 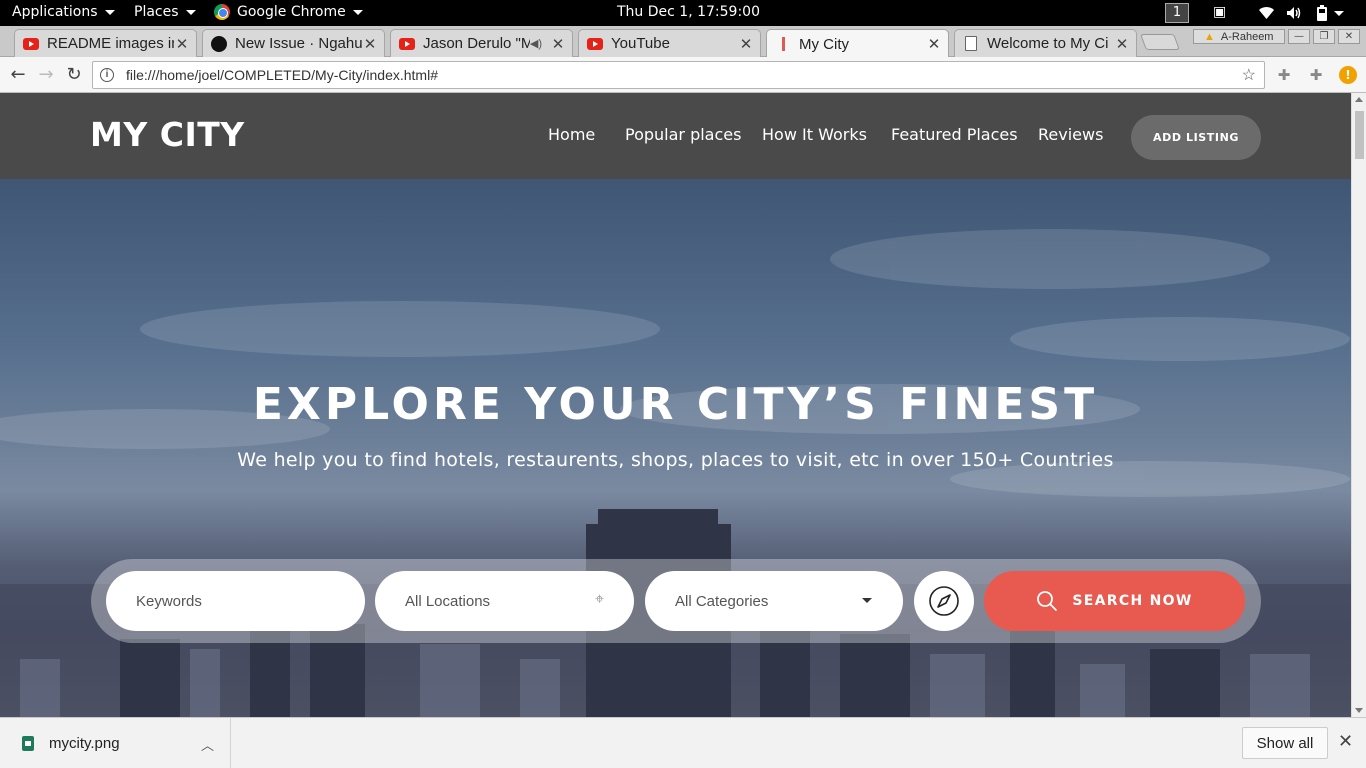 I want to click on tab-title: README images in, so click(x=110, y=43).